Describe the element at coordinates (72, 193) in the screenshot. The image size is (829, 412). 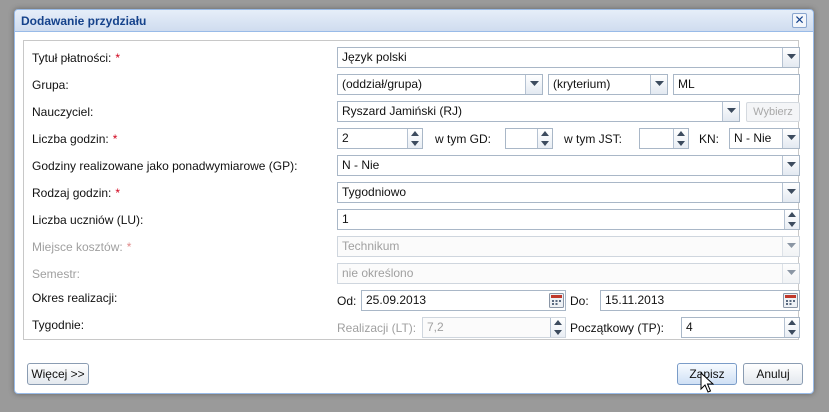
I see `label-rodzaj-text: Rodzaj godzin:` at that location.